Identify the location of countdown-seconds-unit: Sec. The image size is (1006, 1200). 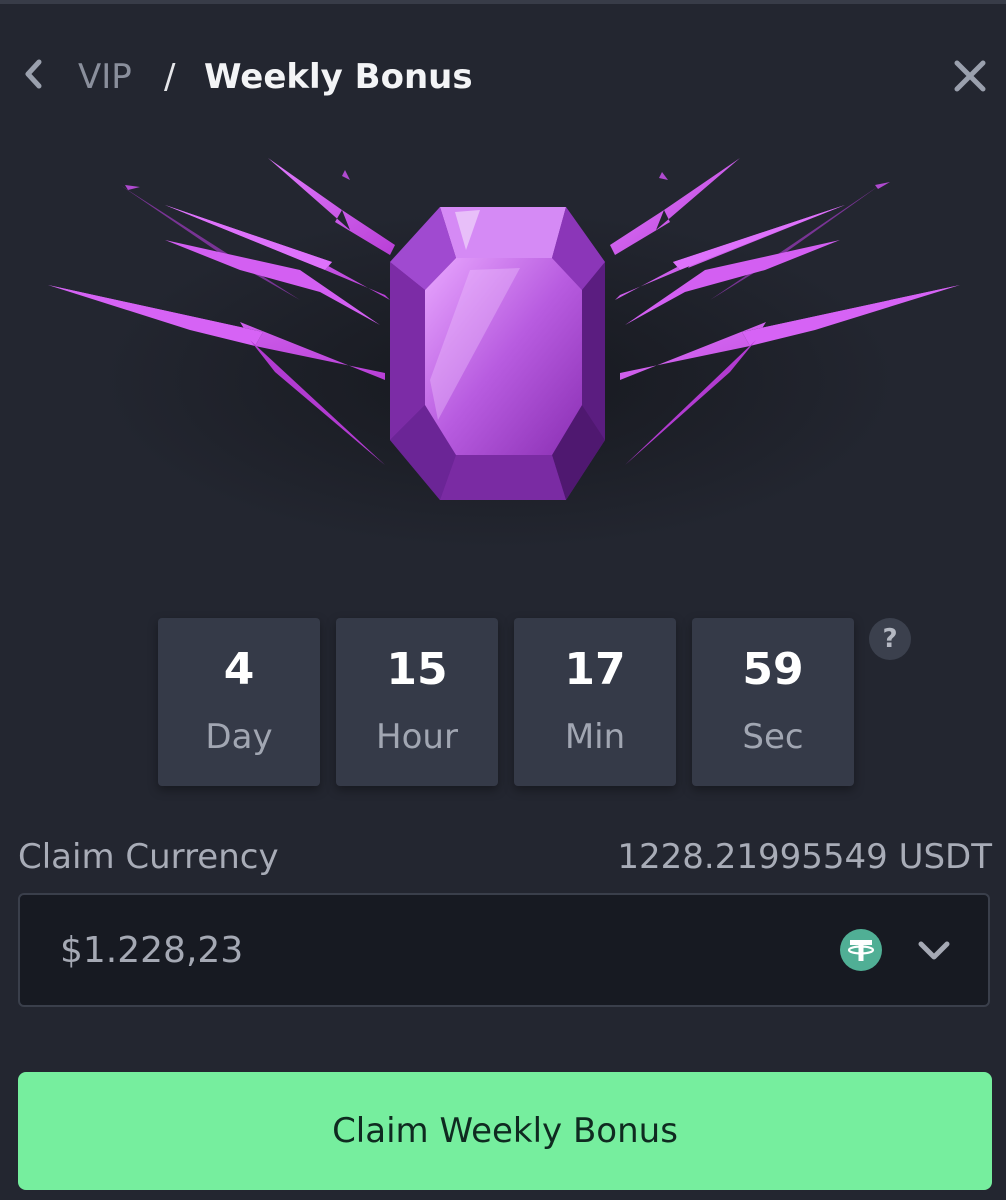
(773, 737).